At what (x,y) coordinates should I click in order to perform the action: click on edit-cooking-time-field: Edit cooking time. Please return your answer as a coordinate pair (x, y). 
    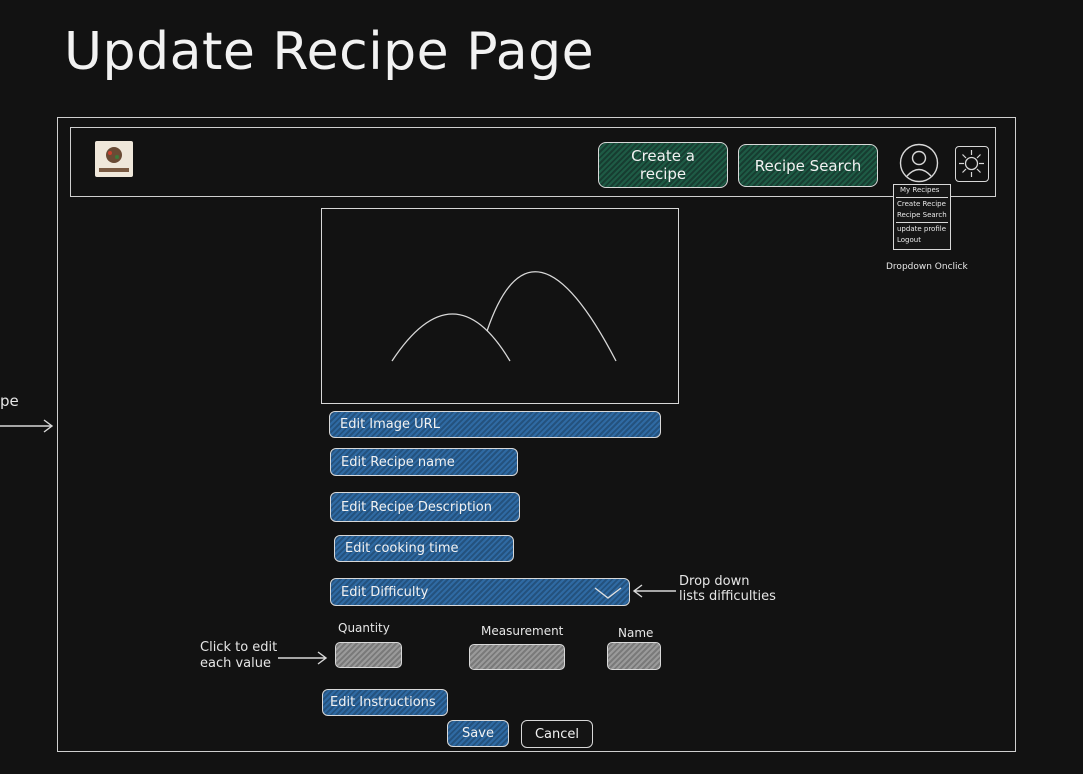
    Looking at the image, I should click on (424, 548).